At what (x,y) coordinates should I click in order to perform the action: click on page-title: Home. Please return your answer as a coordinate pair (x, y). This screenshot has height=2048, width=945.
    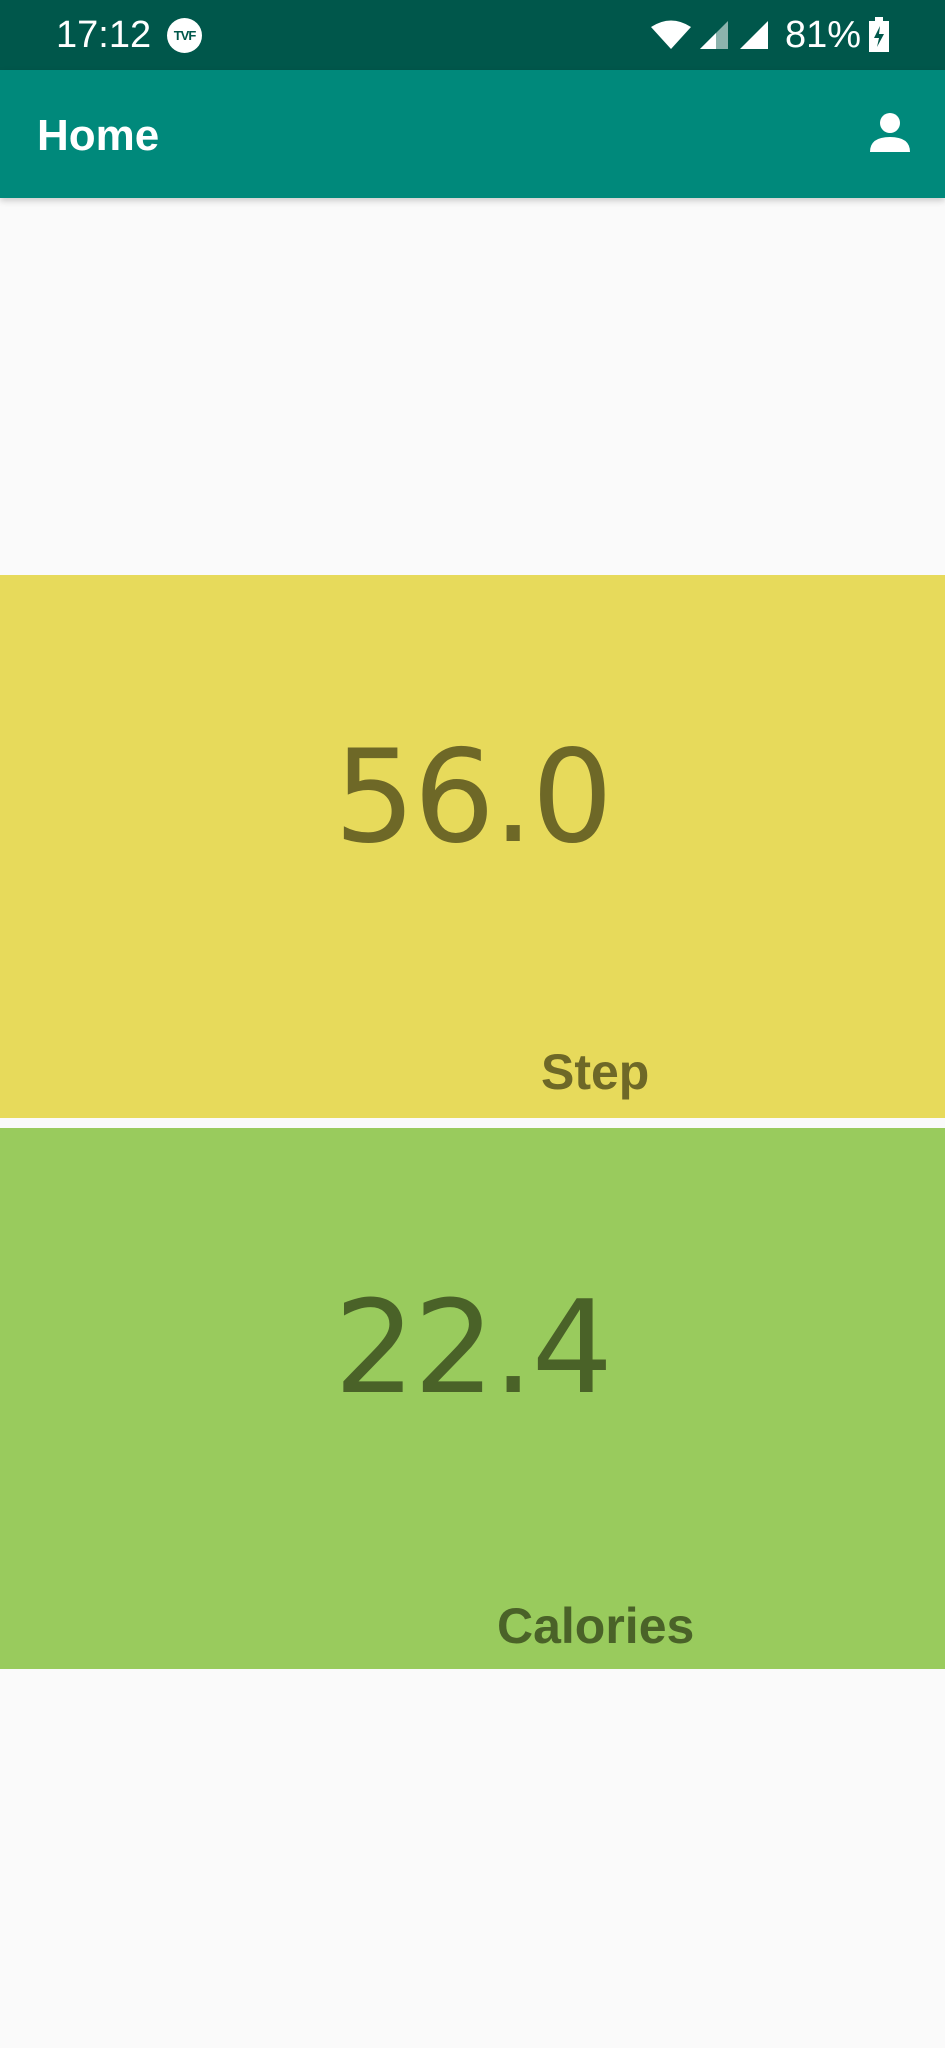
    Looking at the image, I should click on (98, 135).